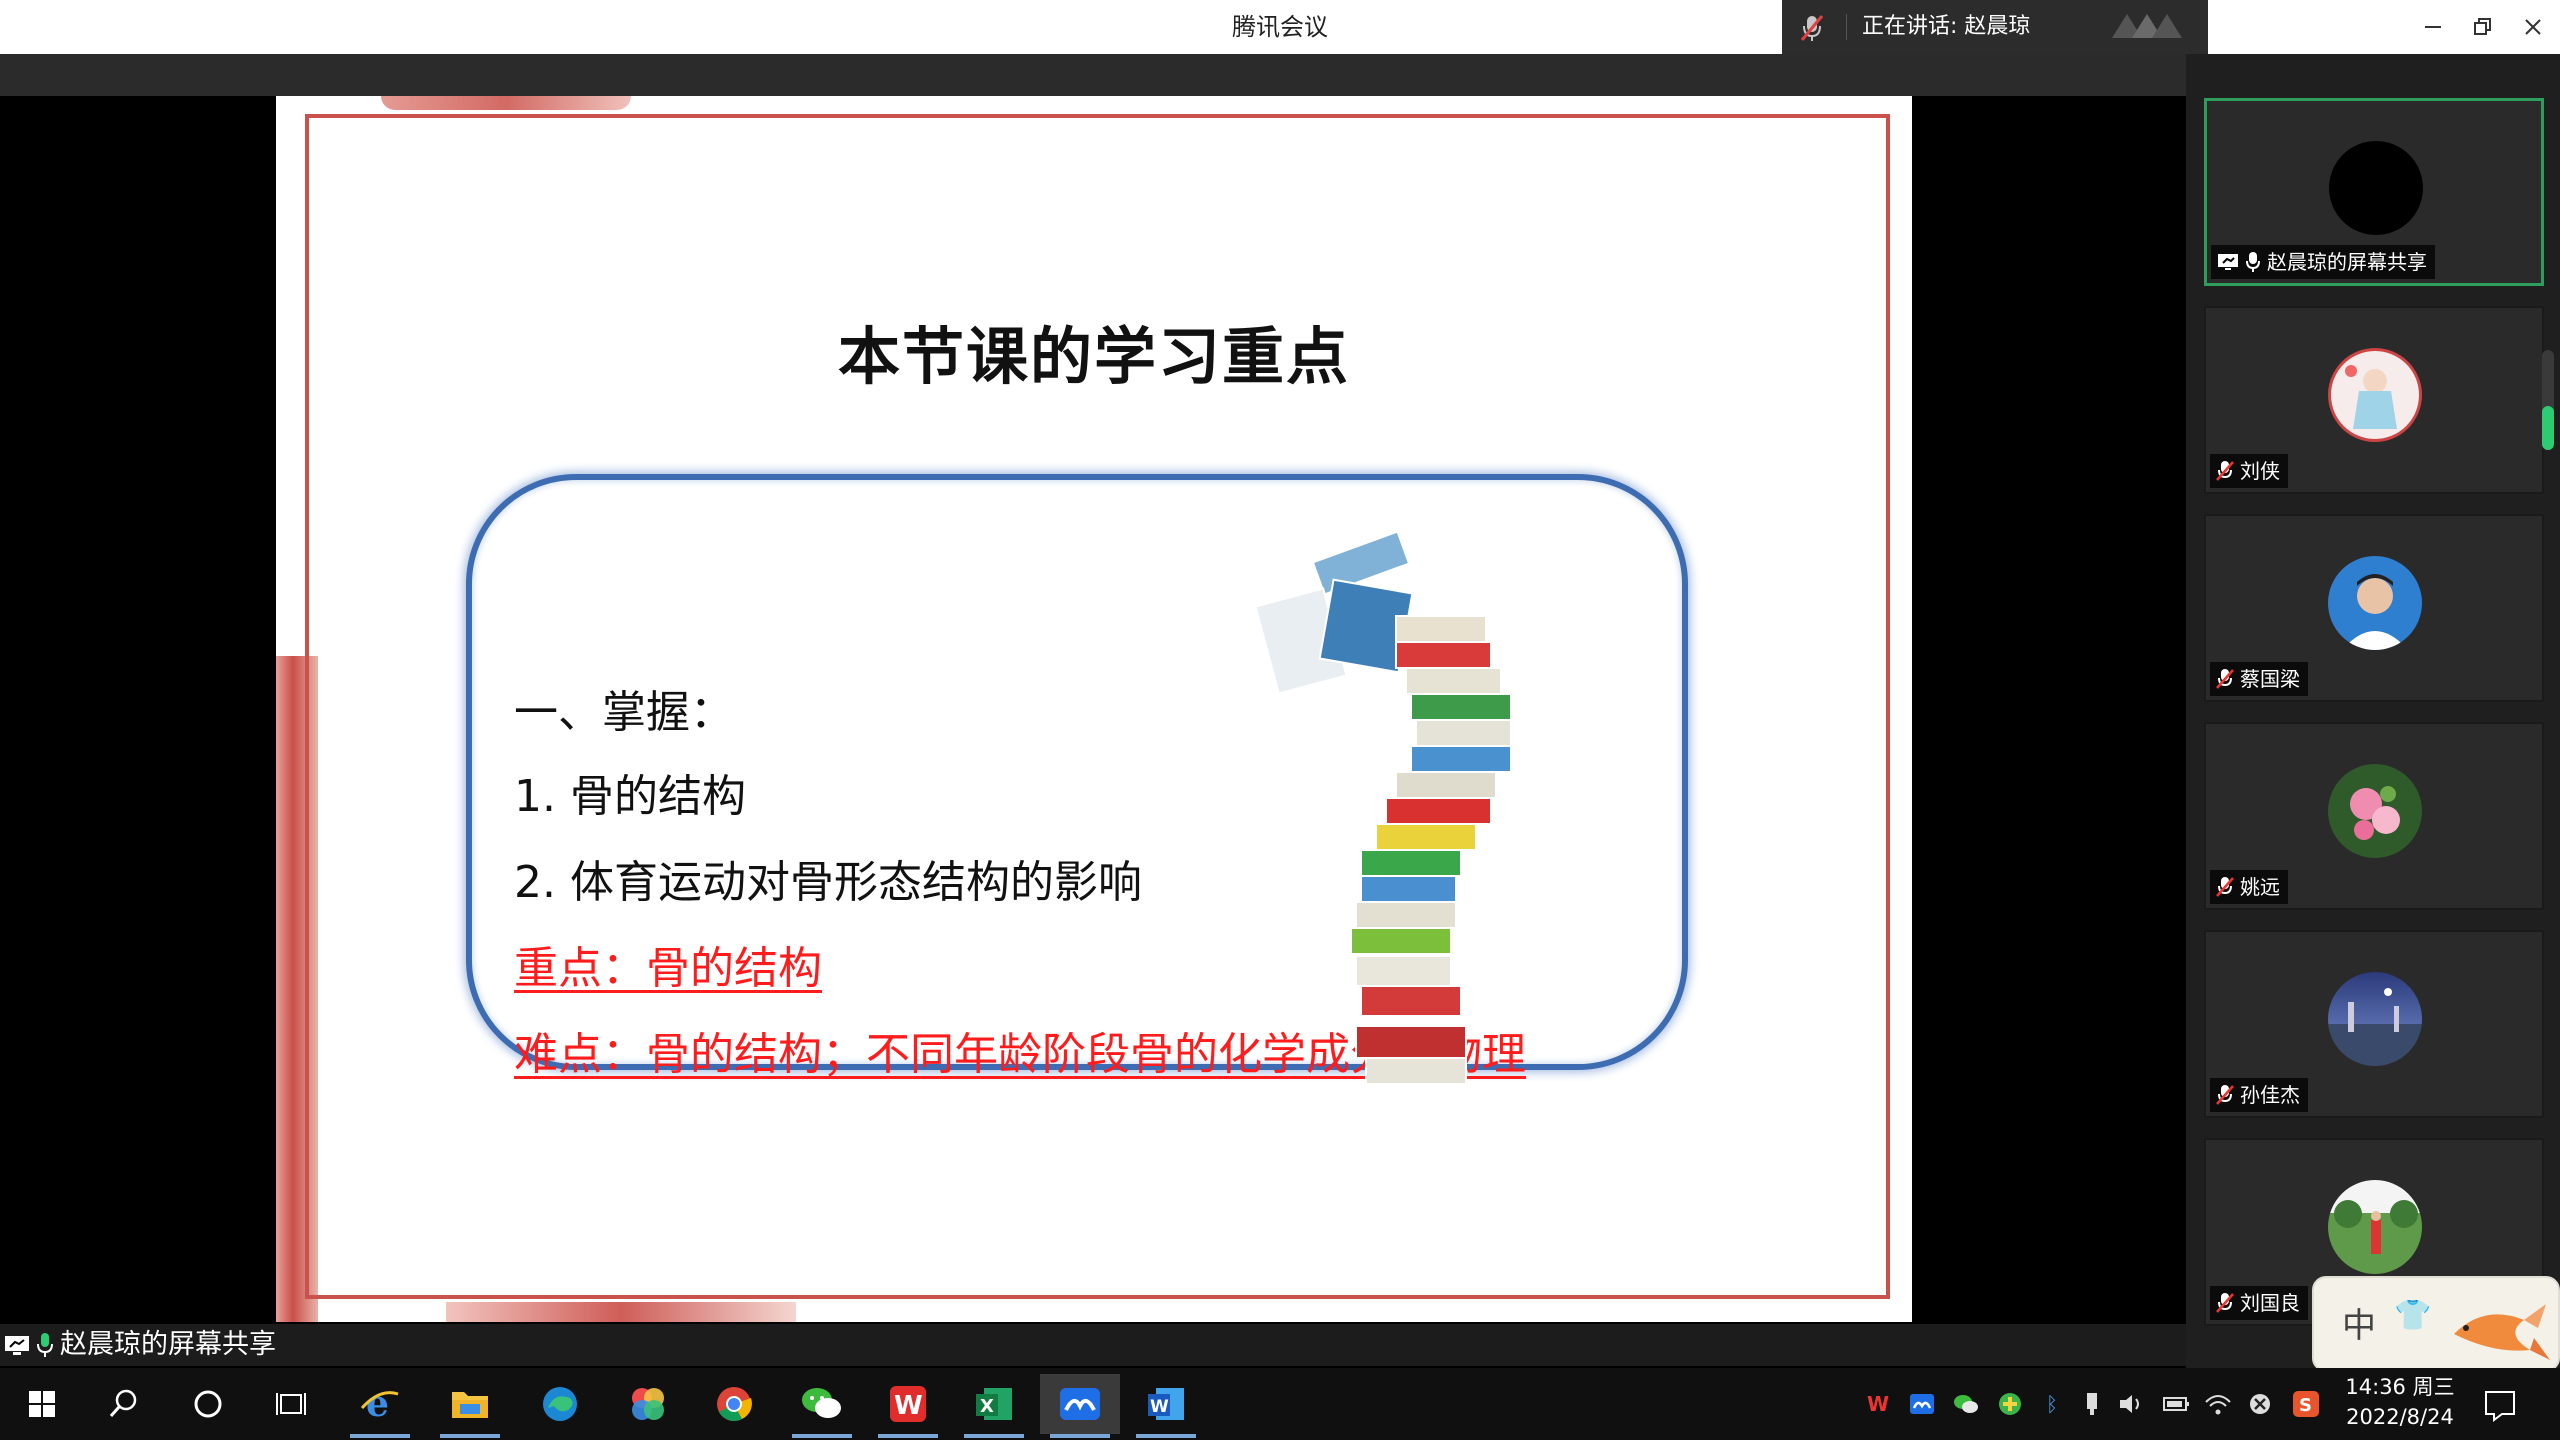 The width and height of the screenshot is (2560, 1440). I want to click on excel-icon: X, so click(994, 1404).